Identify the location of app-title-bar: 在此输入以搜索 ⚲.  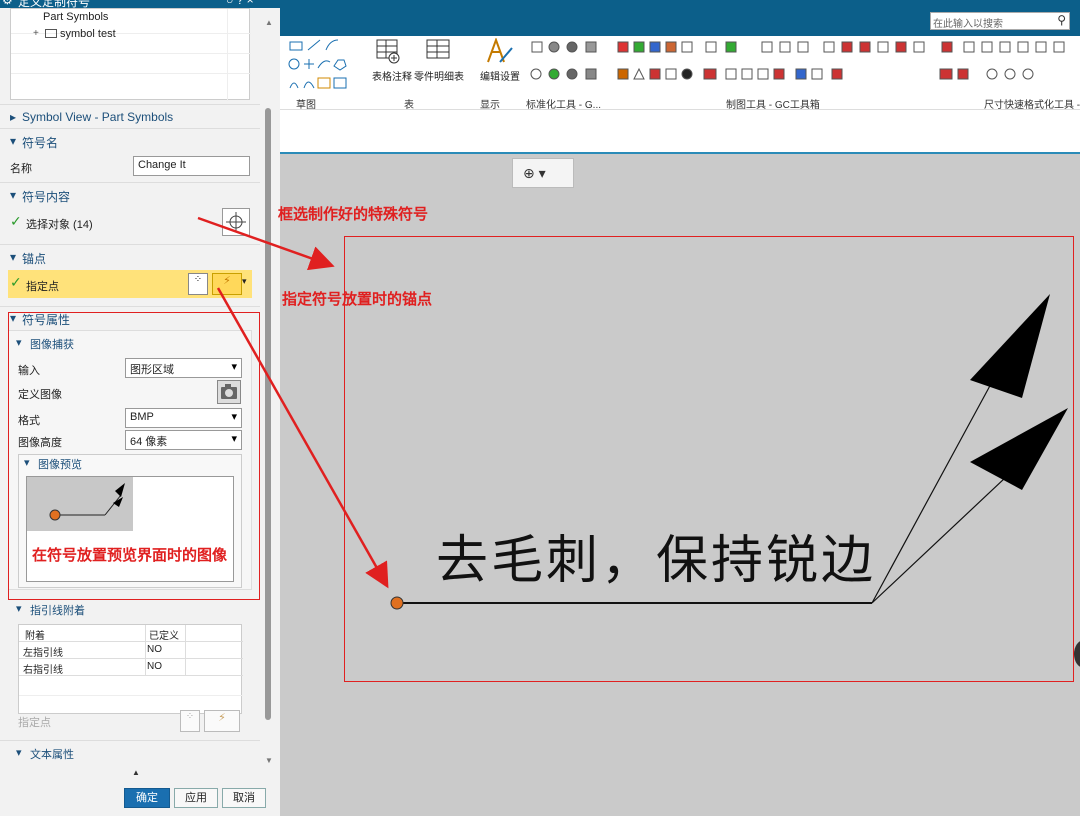
(680, 18).